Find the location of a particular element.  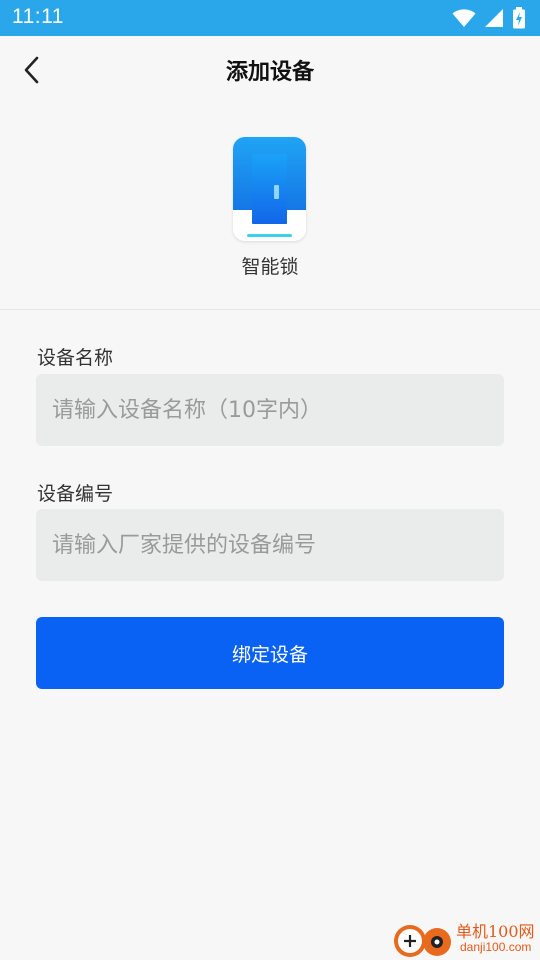

device-name-input is located at coordinates (270, 410).